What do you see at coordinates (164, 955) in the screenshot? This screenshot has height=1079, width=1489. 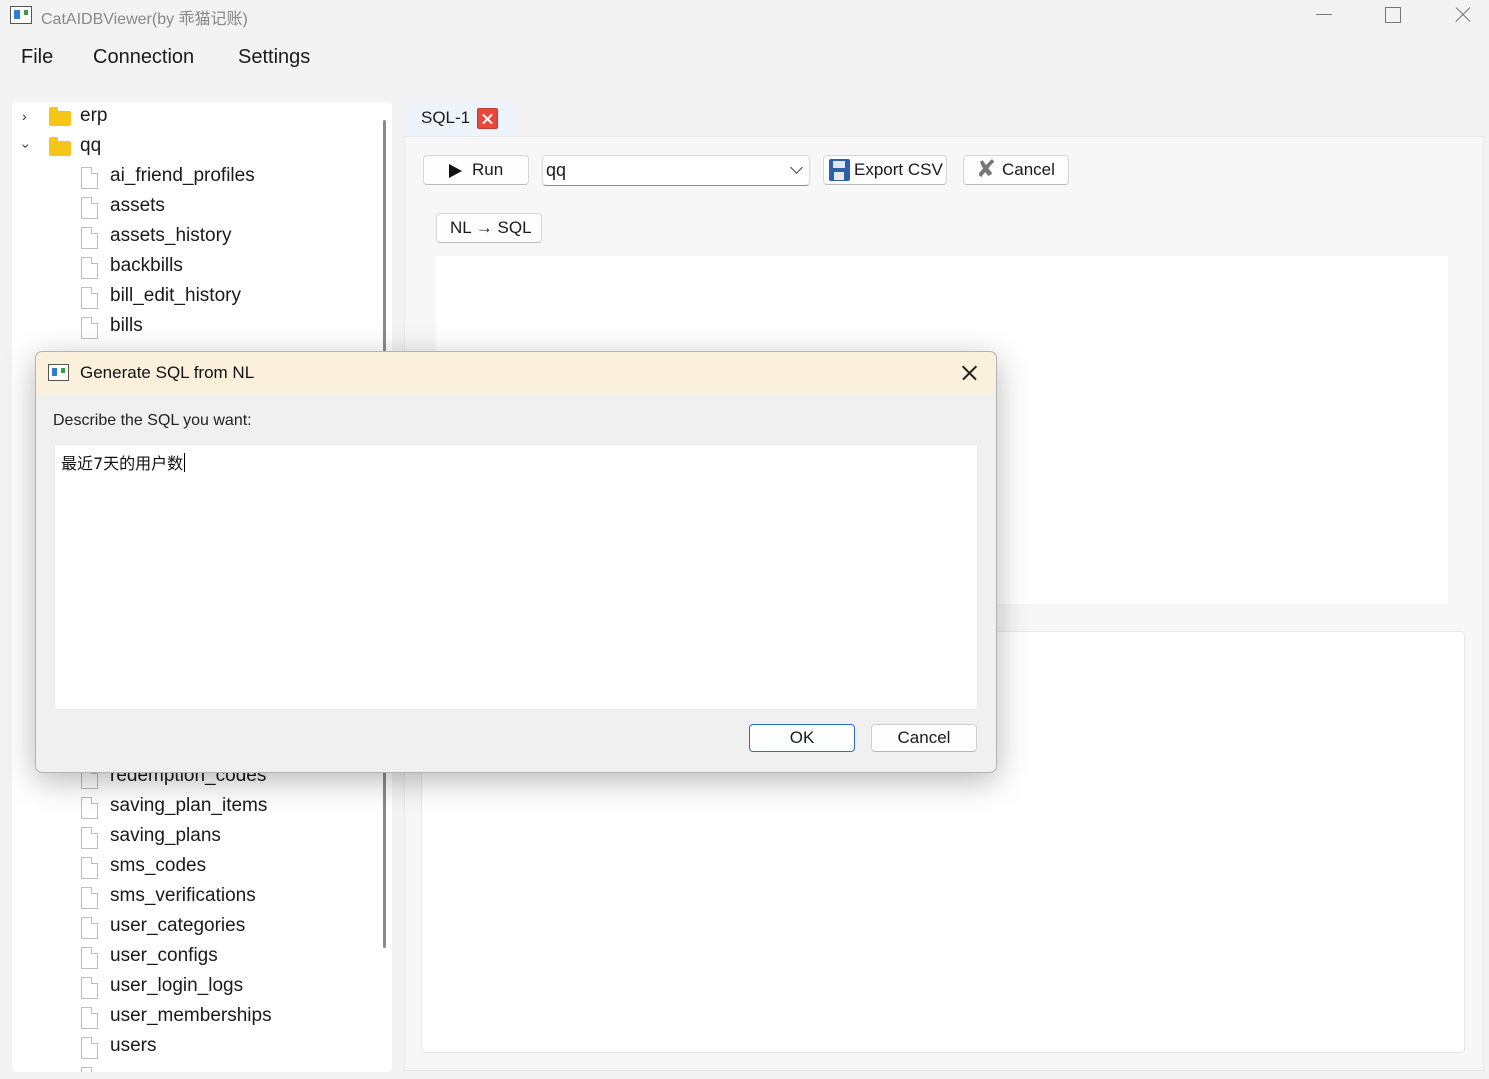 I see `tree-table-label: user_configs` at bounding box center [164, 955].